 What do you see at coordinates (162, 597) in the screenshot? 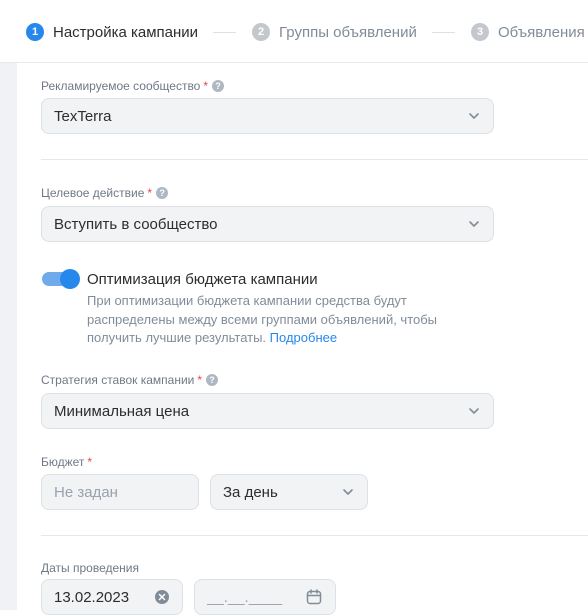
I see `clear-icon` at bounding box center [162, 597].